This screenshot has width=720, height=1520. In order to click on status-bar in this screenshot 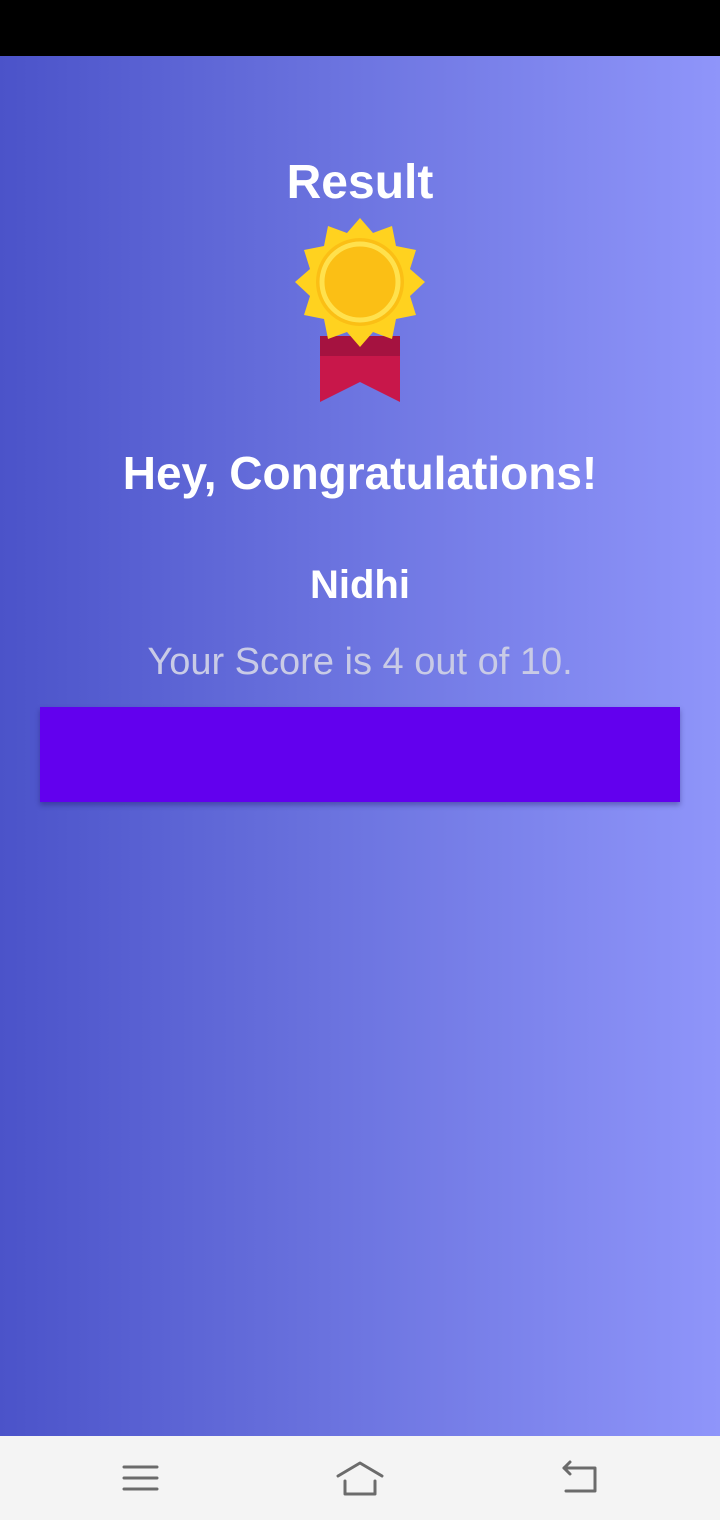, I will do `click(360, 28)`.